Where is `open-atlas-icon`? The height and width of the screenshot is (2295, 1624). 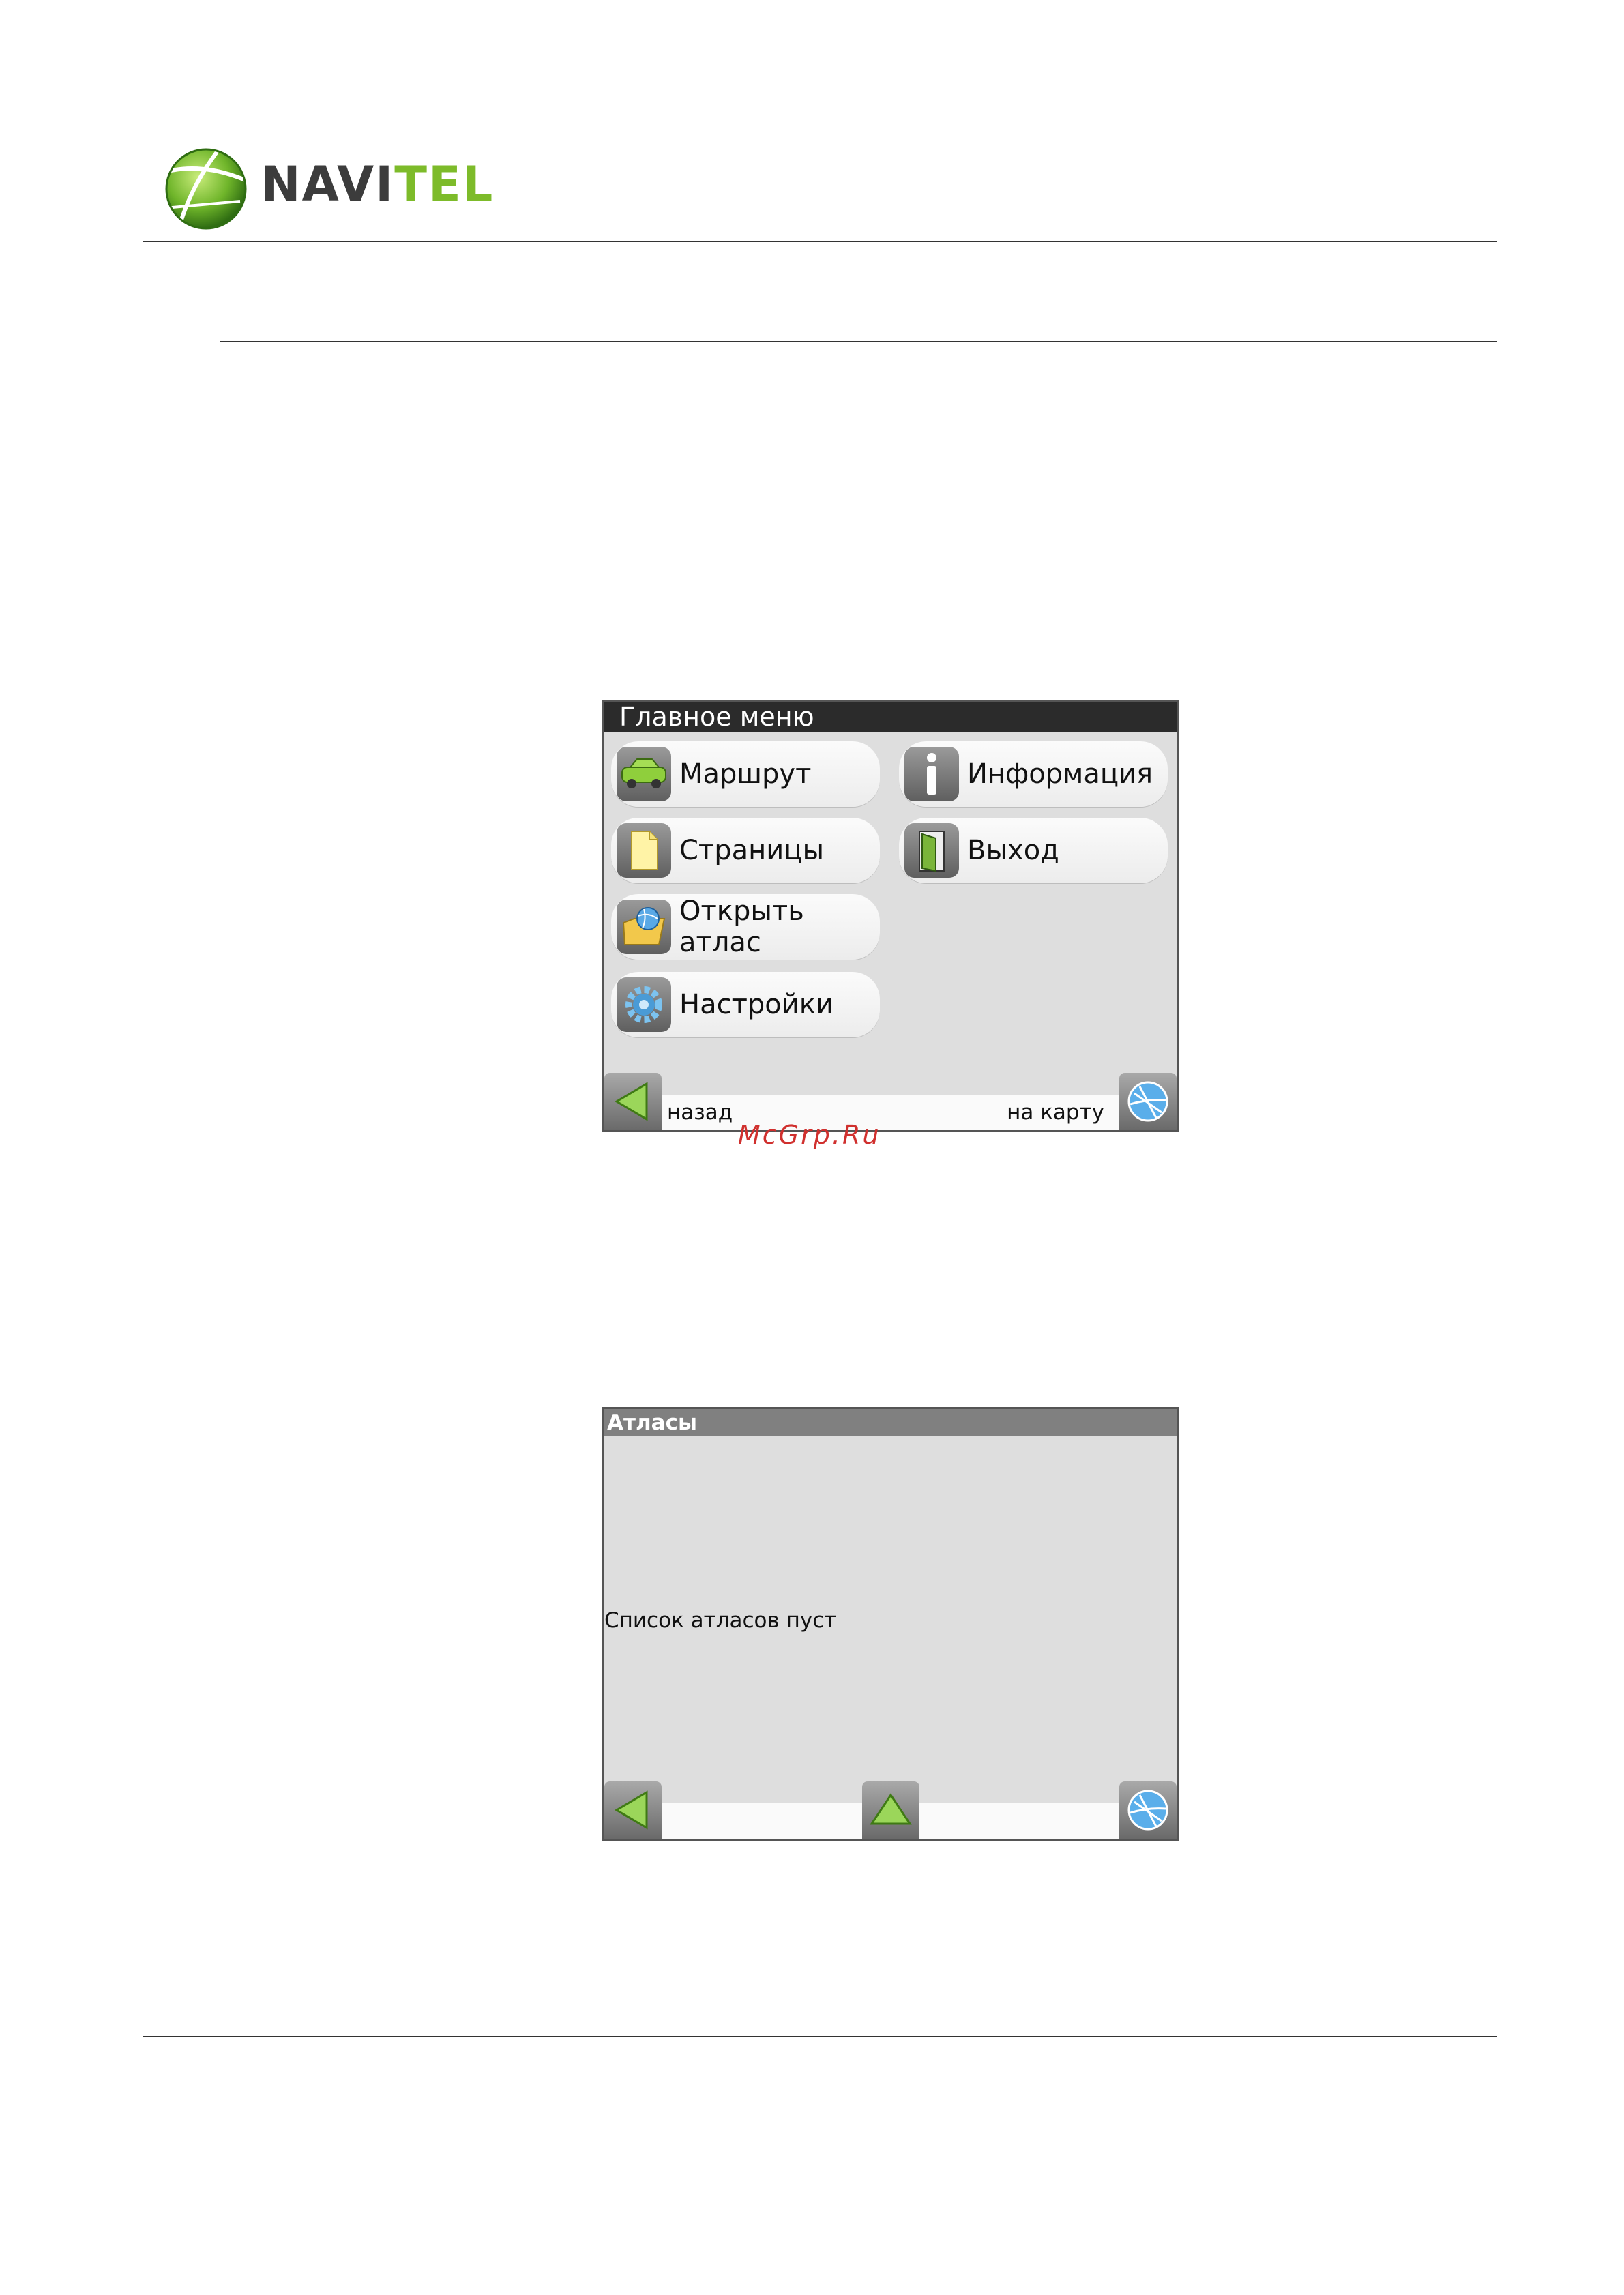
open-atlas-icon is located at coordinates (644, 926).